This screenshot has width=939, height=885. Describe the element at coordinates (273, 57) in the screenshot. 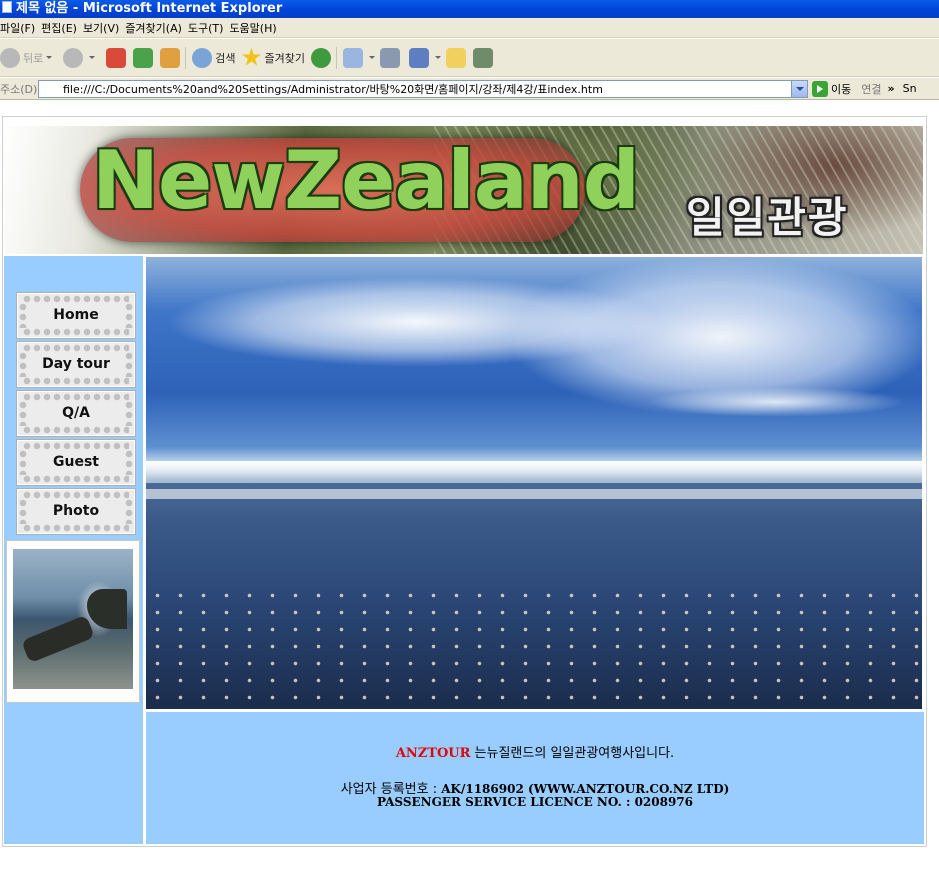

I see `favorites-button: 즐겨찾기` at that location.